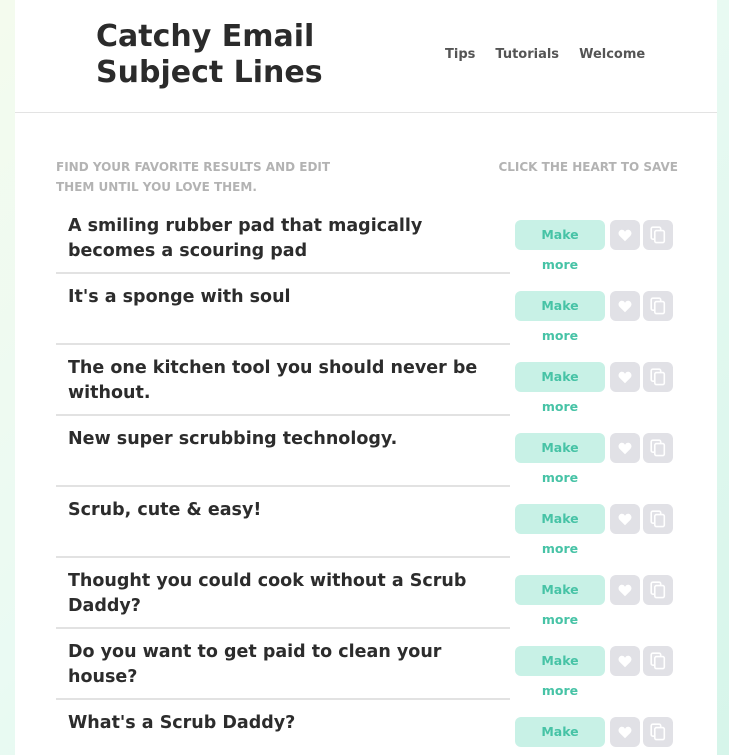 The width and height of the screenshot is (729, 755). Describe the element at coordinates (288, 723) in the screenshot. I see `result-text: What's a Scrub Daddy?` at that location.